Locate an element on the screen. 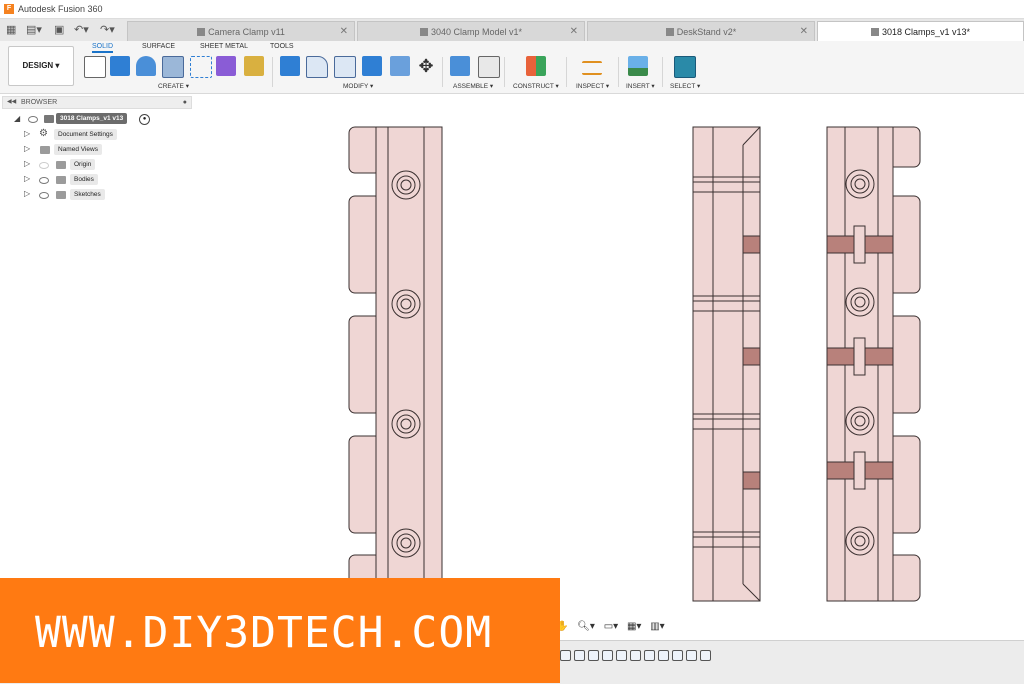 Image resolution: width=1024 pixels, height=684 pixels. undo-icon: ↶▾ is located at coordinates (81, 29).